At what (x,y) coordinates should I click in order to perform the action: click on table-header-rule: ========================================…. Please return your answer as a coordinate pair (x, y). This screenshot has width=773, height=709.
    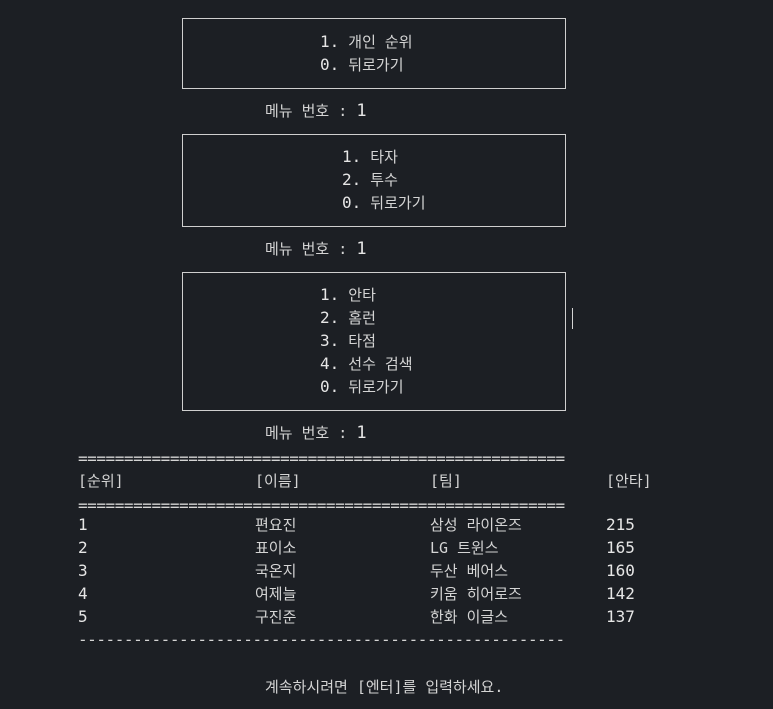
    Looking at the image, I should click on (321, 505).